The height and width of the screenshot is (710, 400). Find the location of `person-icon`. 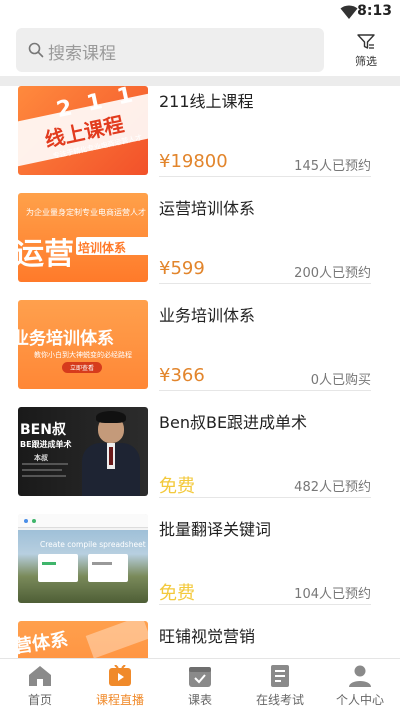

person-icon is located at coordinates (360, 676).